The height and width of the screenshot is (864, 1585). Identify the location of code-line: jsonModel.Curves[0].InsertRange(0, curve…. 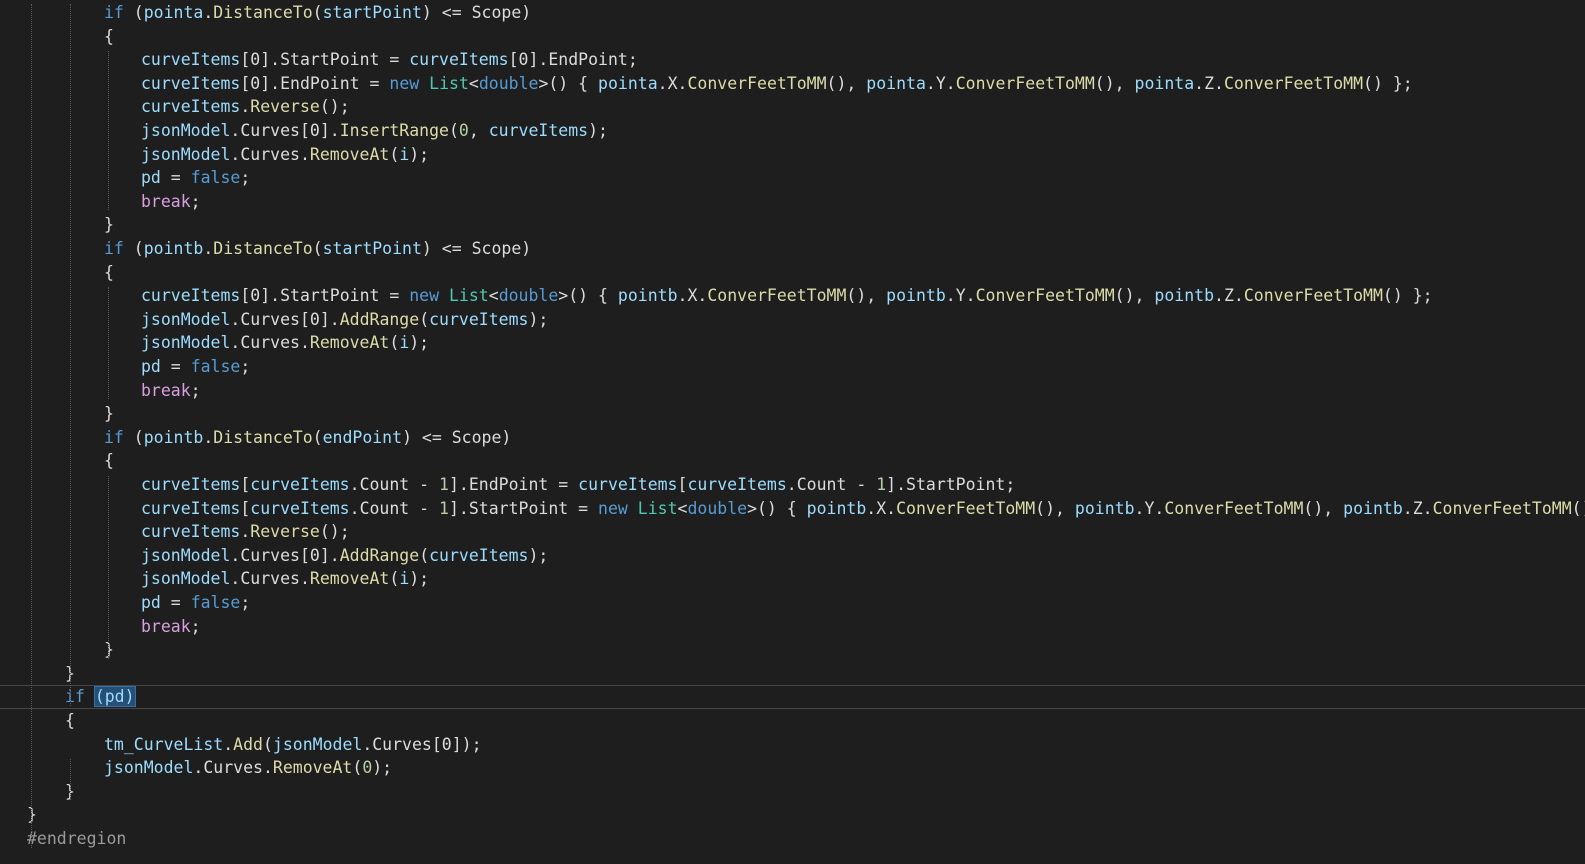
(792, 131).